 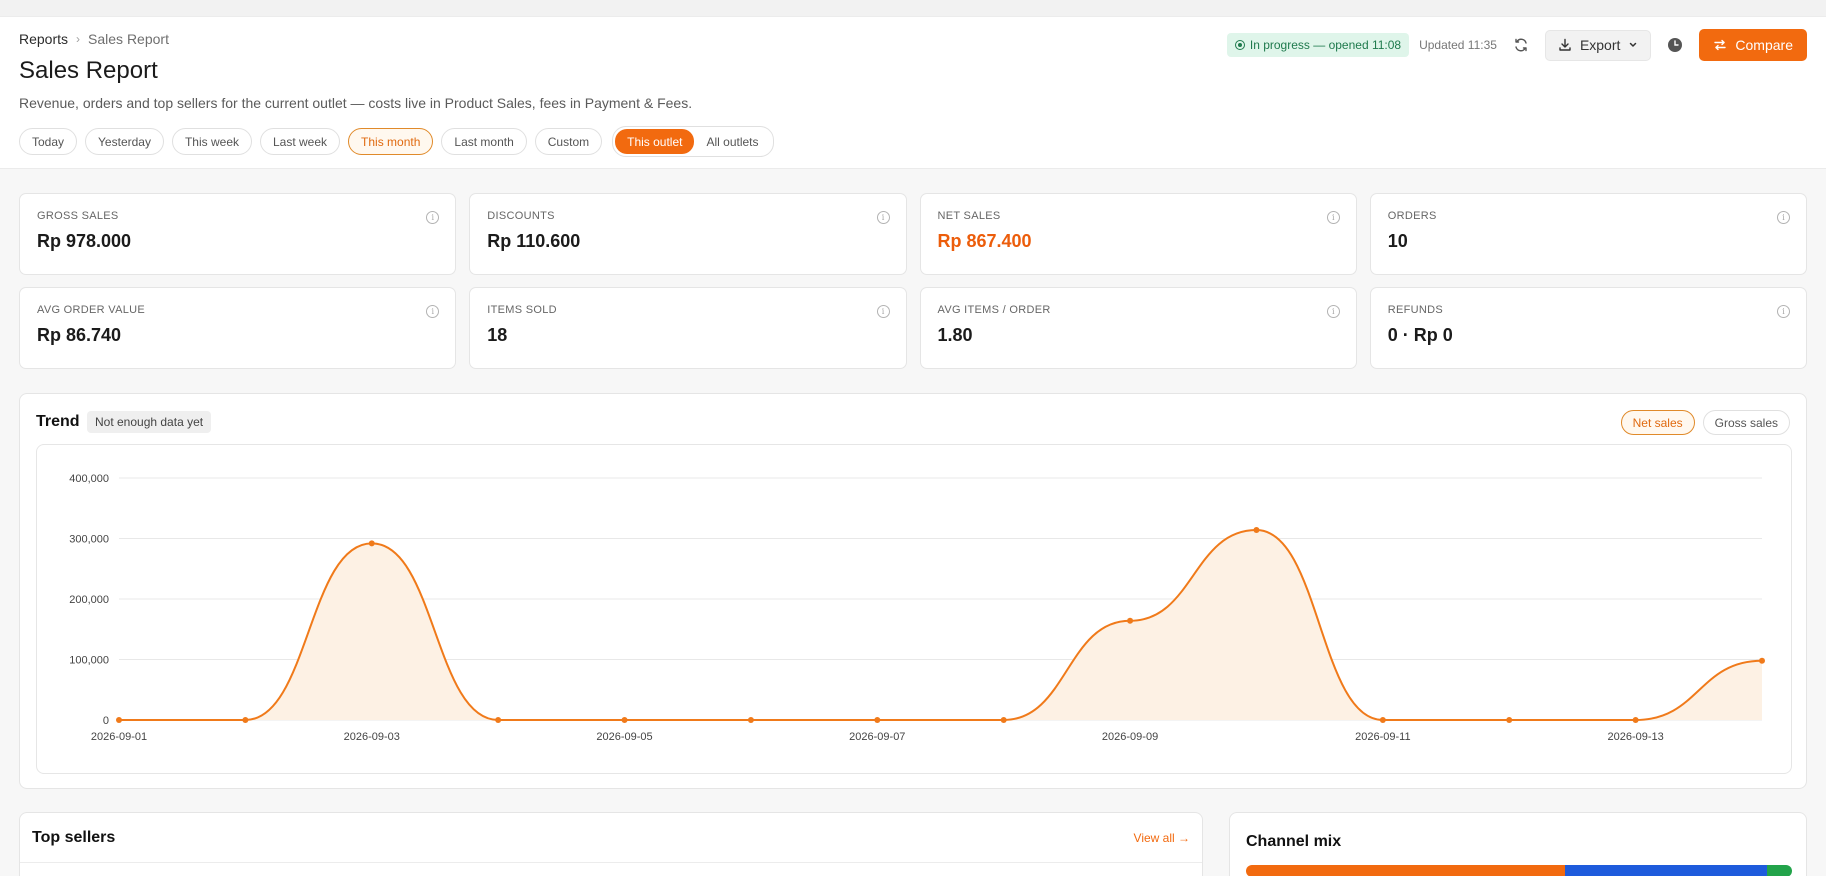 What do you see at coordinates (391, 141) in the screenshot?
I see `range-this-month: This month` at bounding box center [391, 141].